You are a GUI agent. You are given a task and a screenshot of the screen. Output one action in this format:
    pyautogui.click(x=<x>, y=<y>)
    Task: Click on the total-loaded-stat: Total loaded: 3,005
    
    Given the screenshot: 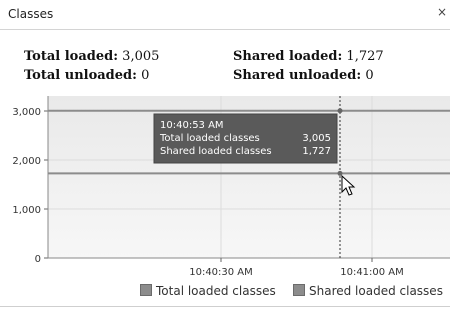 What is the action you would take?
    pyautogui.click(x=91, y=56)
    